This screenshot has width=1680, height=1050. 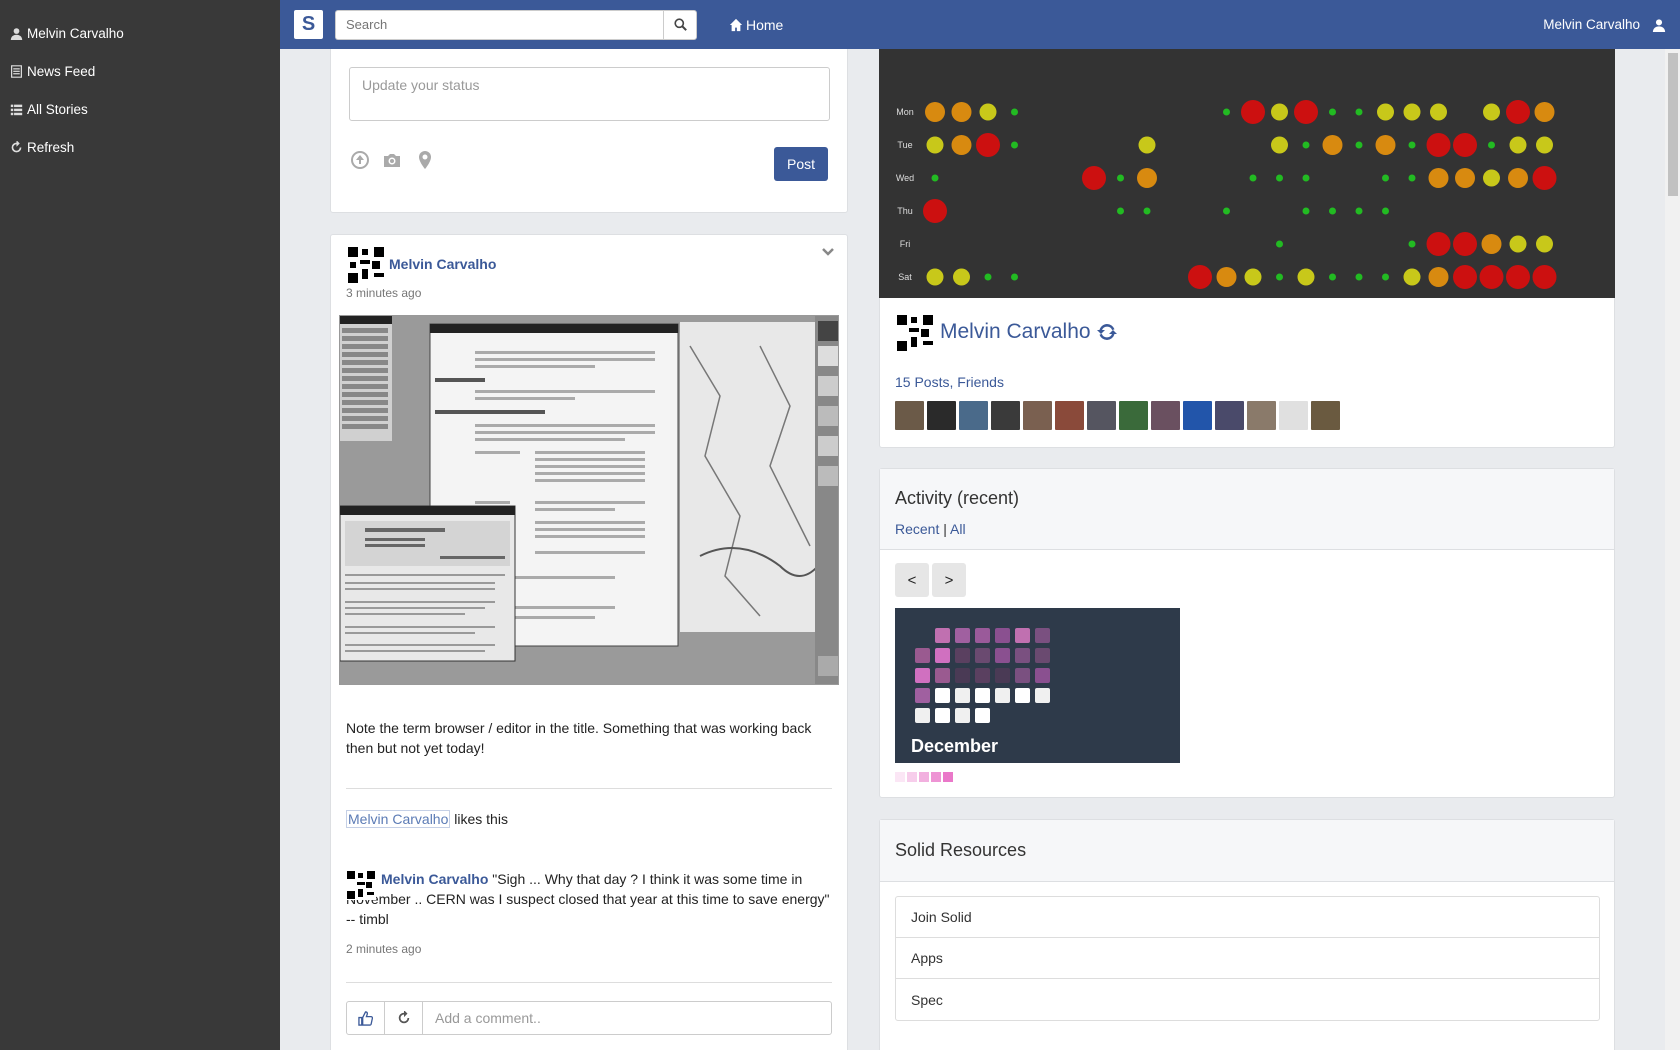 I want to click on month-calendar: December, so click(x=1037, y=685).